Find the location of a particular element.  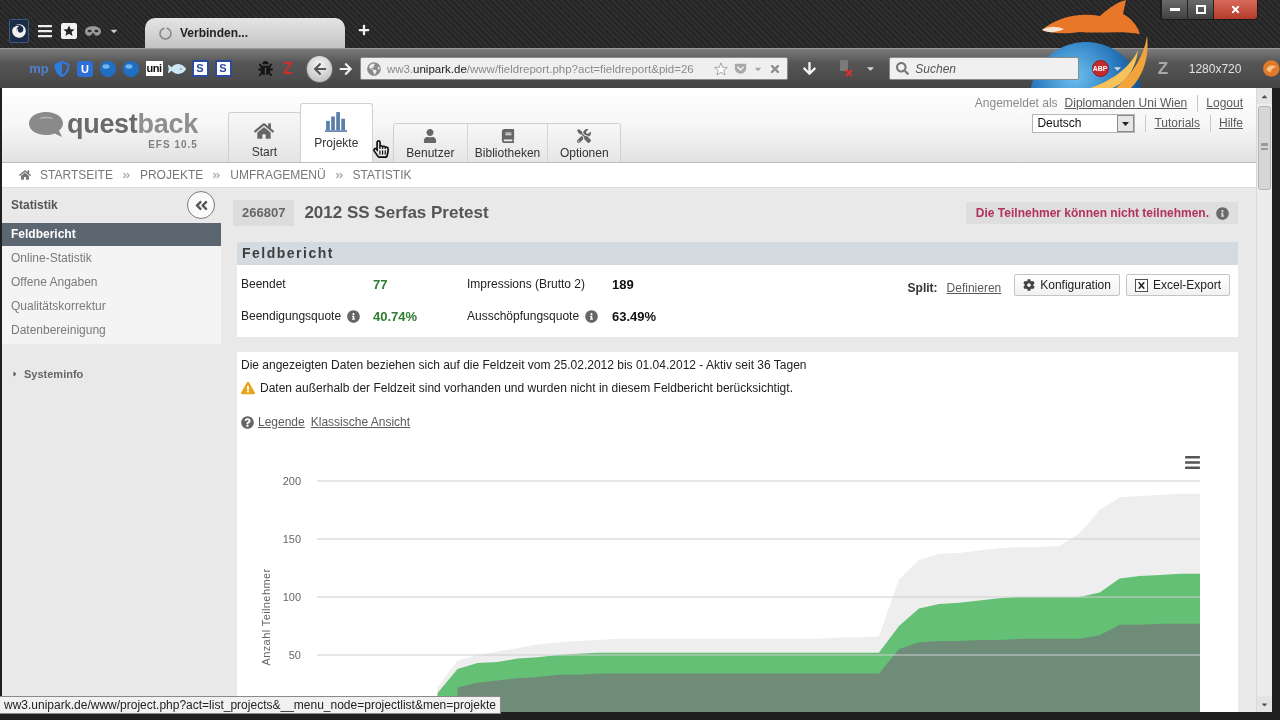

address-field: ww3.unipark.de/www/fieldreport.php?act=fieldreport&pid=26 is located at coordinates (573, 68).